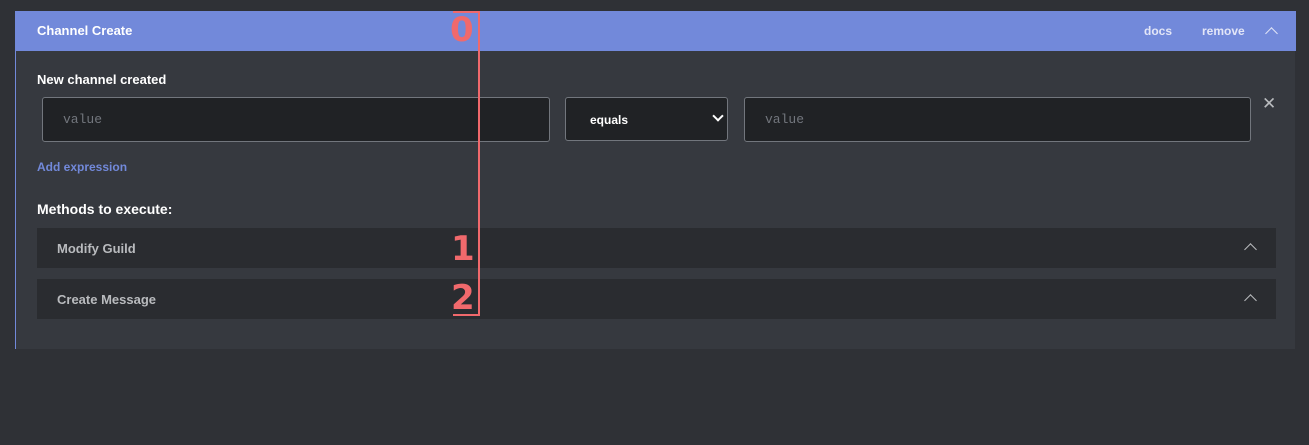  Describe the element at coordinates (479, 163) in the screenshot. I see `annotation-line` at that location.